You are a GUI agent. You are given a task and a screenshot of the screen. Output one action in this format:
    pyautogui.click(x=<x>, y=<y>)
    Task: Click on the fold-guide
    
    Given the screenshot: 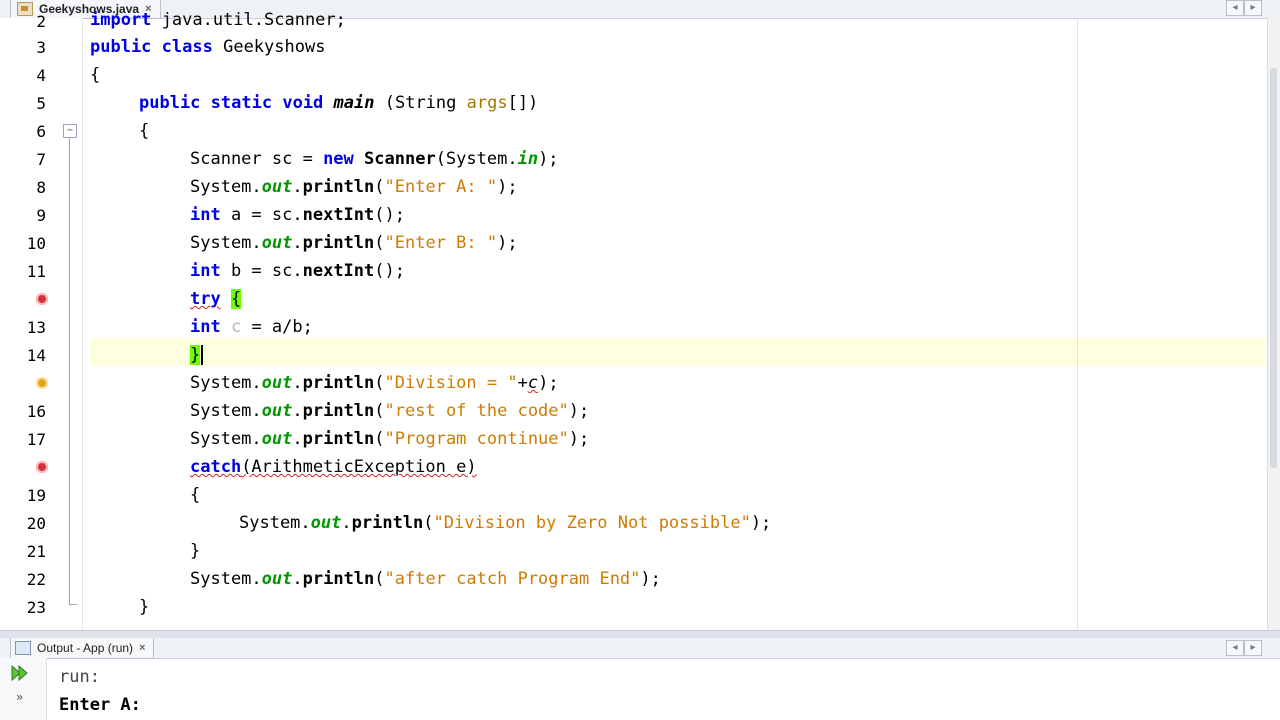 What is the action you would take?
    pyautogui.click(x=69, y=371)
    